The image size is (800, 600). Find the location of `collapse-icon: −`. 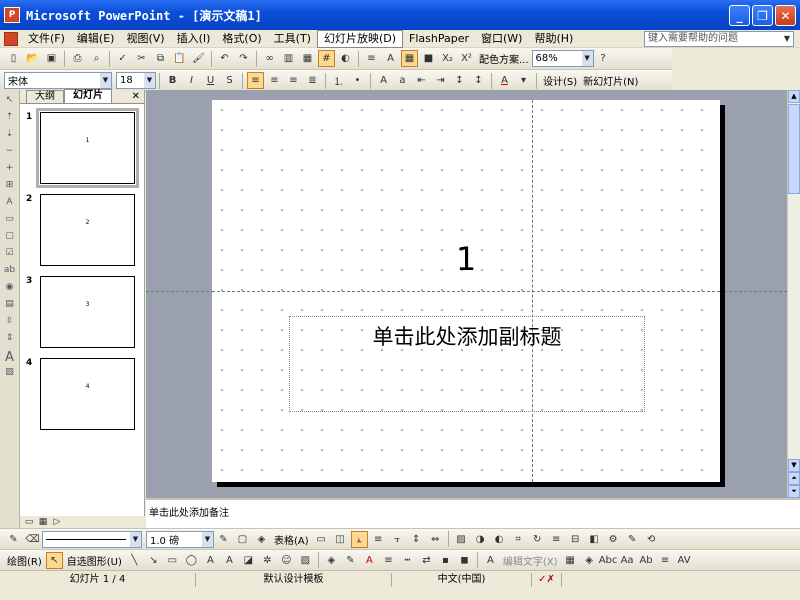

collapse-icon: − is located at coordinates (10, 152).